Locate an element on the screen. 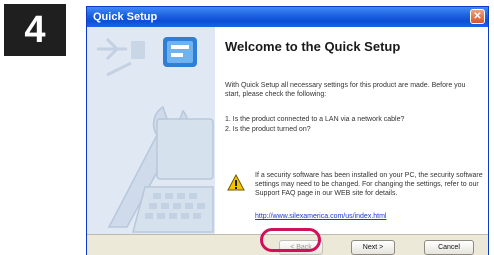 Image resolution: width=494 pixels, height=255 pixels. close-icon: ✕ is located at coordinates (477, 16).